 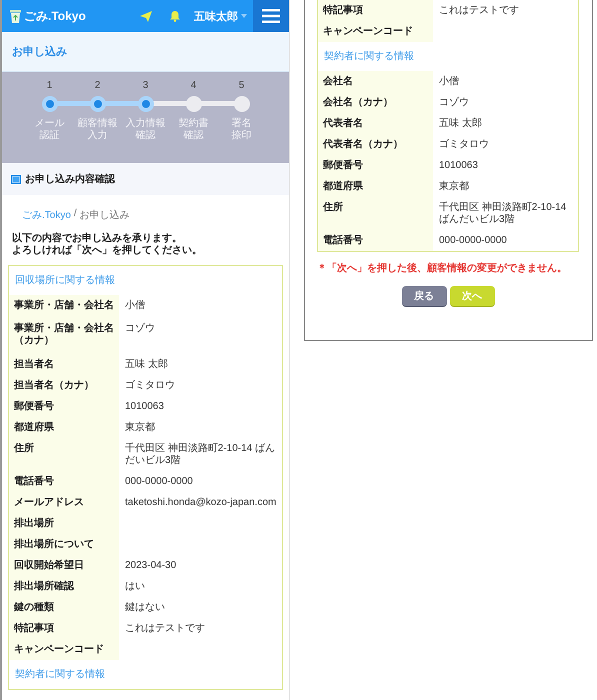 What do you see at coordinates (55, 16) in the screenshot?
I see `logo-text: ごみ.Tokyo` at bounding box center [55, 16].